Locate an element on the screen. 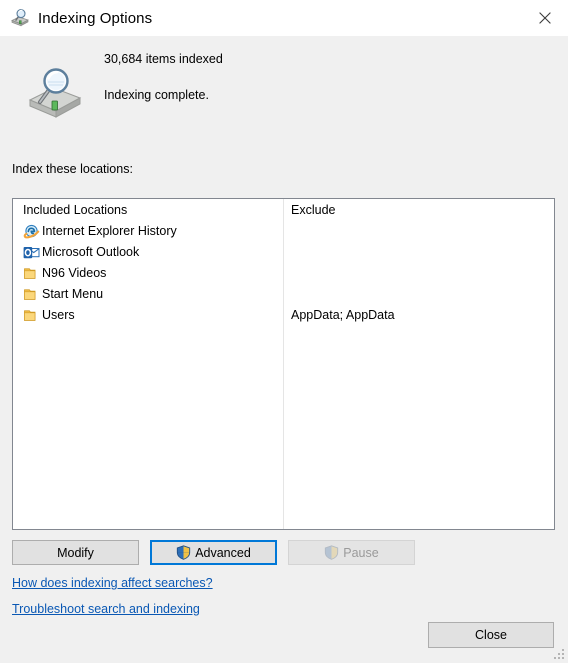 The image size is (568, 663). close-icon is located at coordinates (545, 18).